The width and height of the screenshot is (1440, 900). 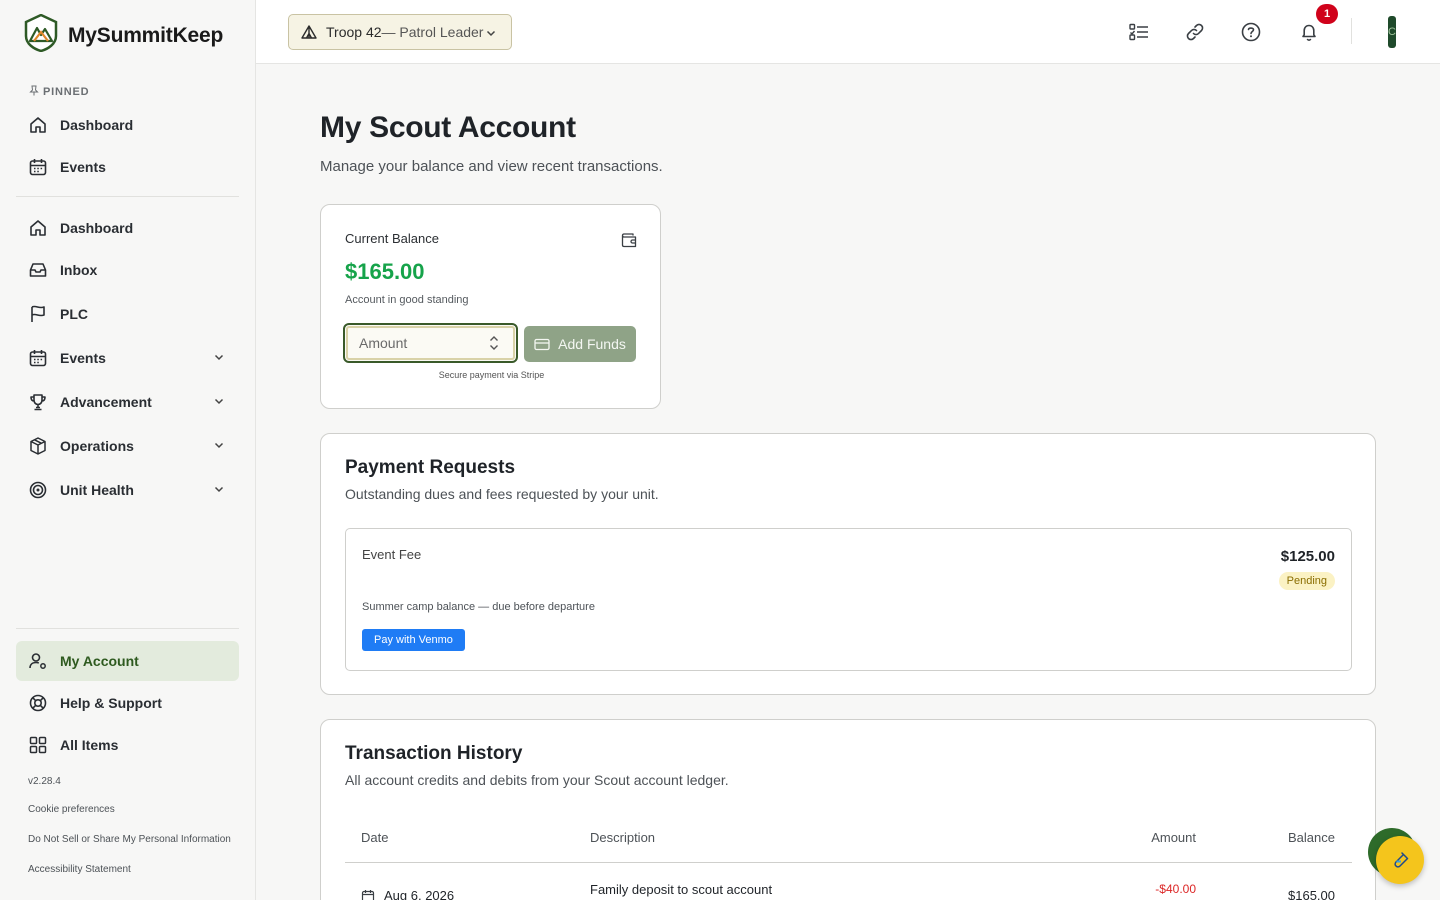 I want to click on sidebar-item-my-account: My Account, so click(x=127, y=661).